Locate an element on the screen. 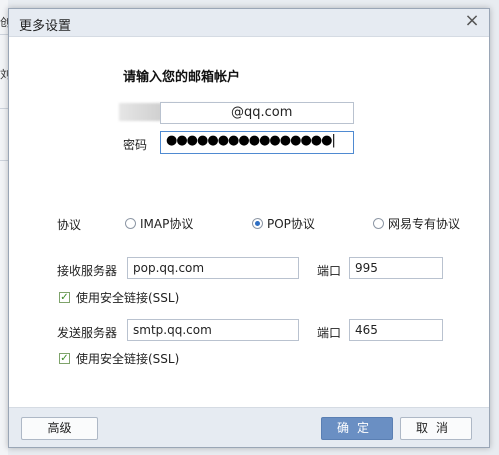 The width and height of the screenshot is (499, 455). incoming-port-input: 995 is located at coordinates (396, 268).